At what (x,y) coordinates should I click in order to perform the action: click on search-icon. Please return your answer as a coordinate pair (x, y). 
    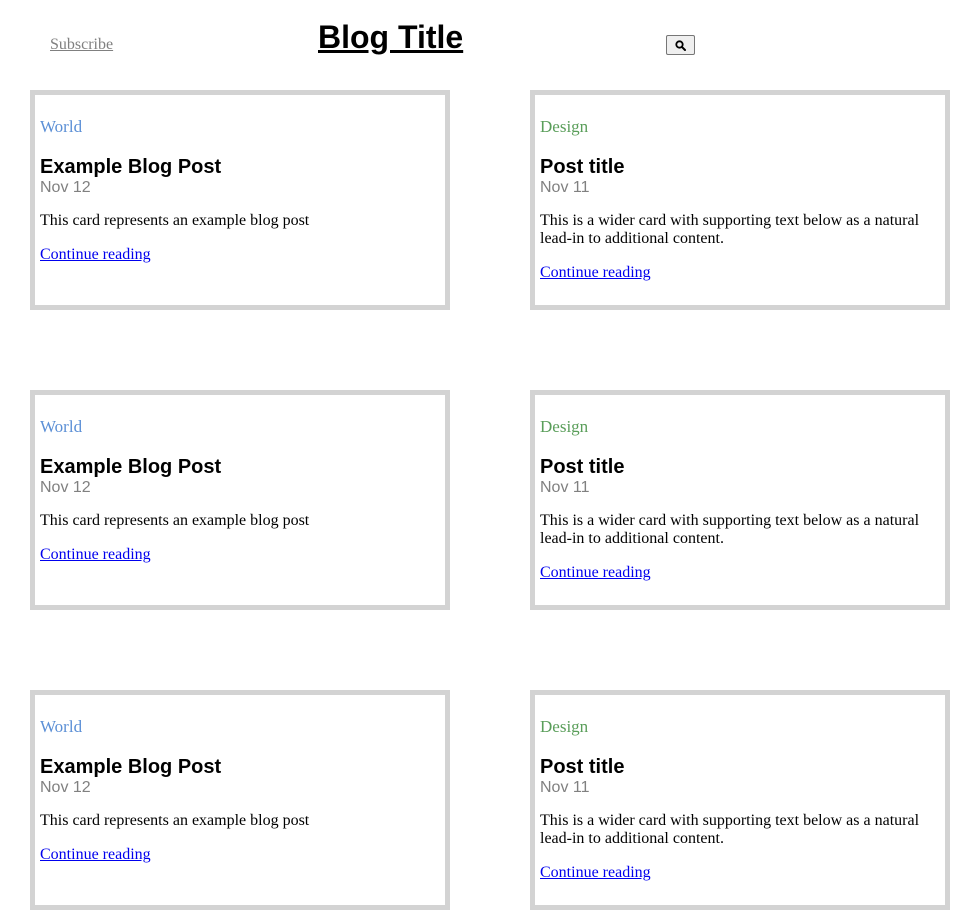
    Looking at the image, I should click on (680, 45).